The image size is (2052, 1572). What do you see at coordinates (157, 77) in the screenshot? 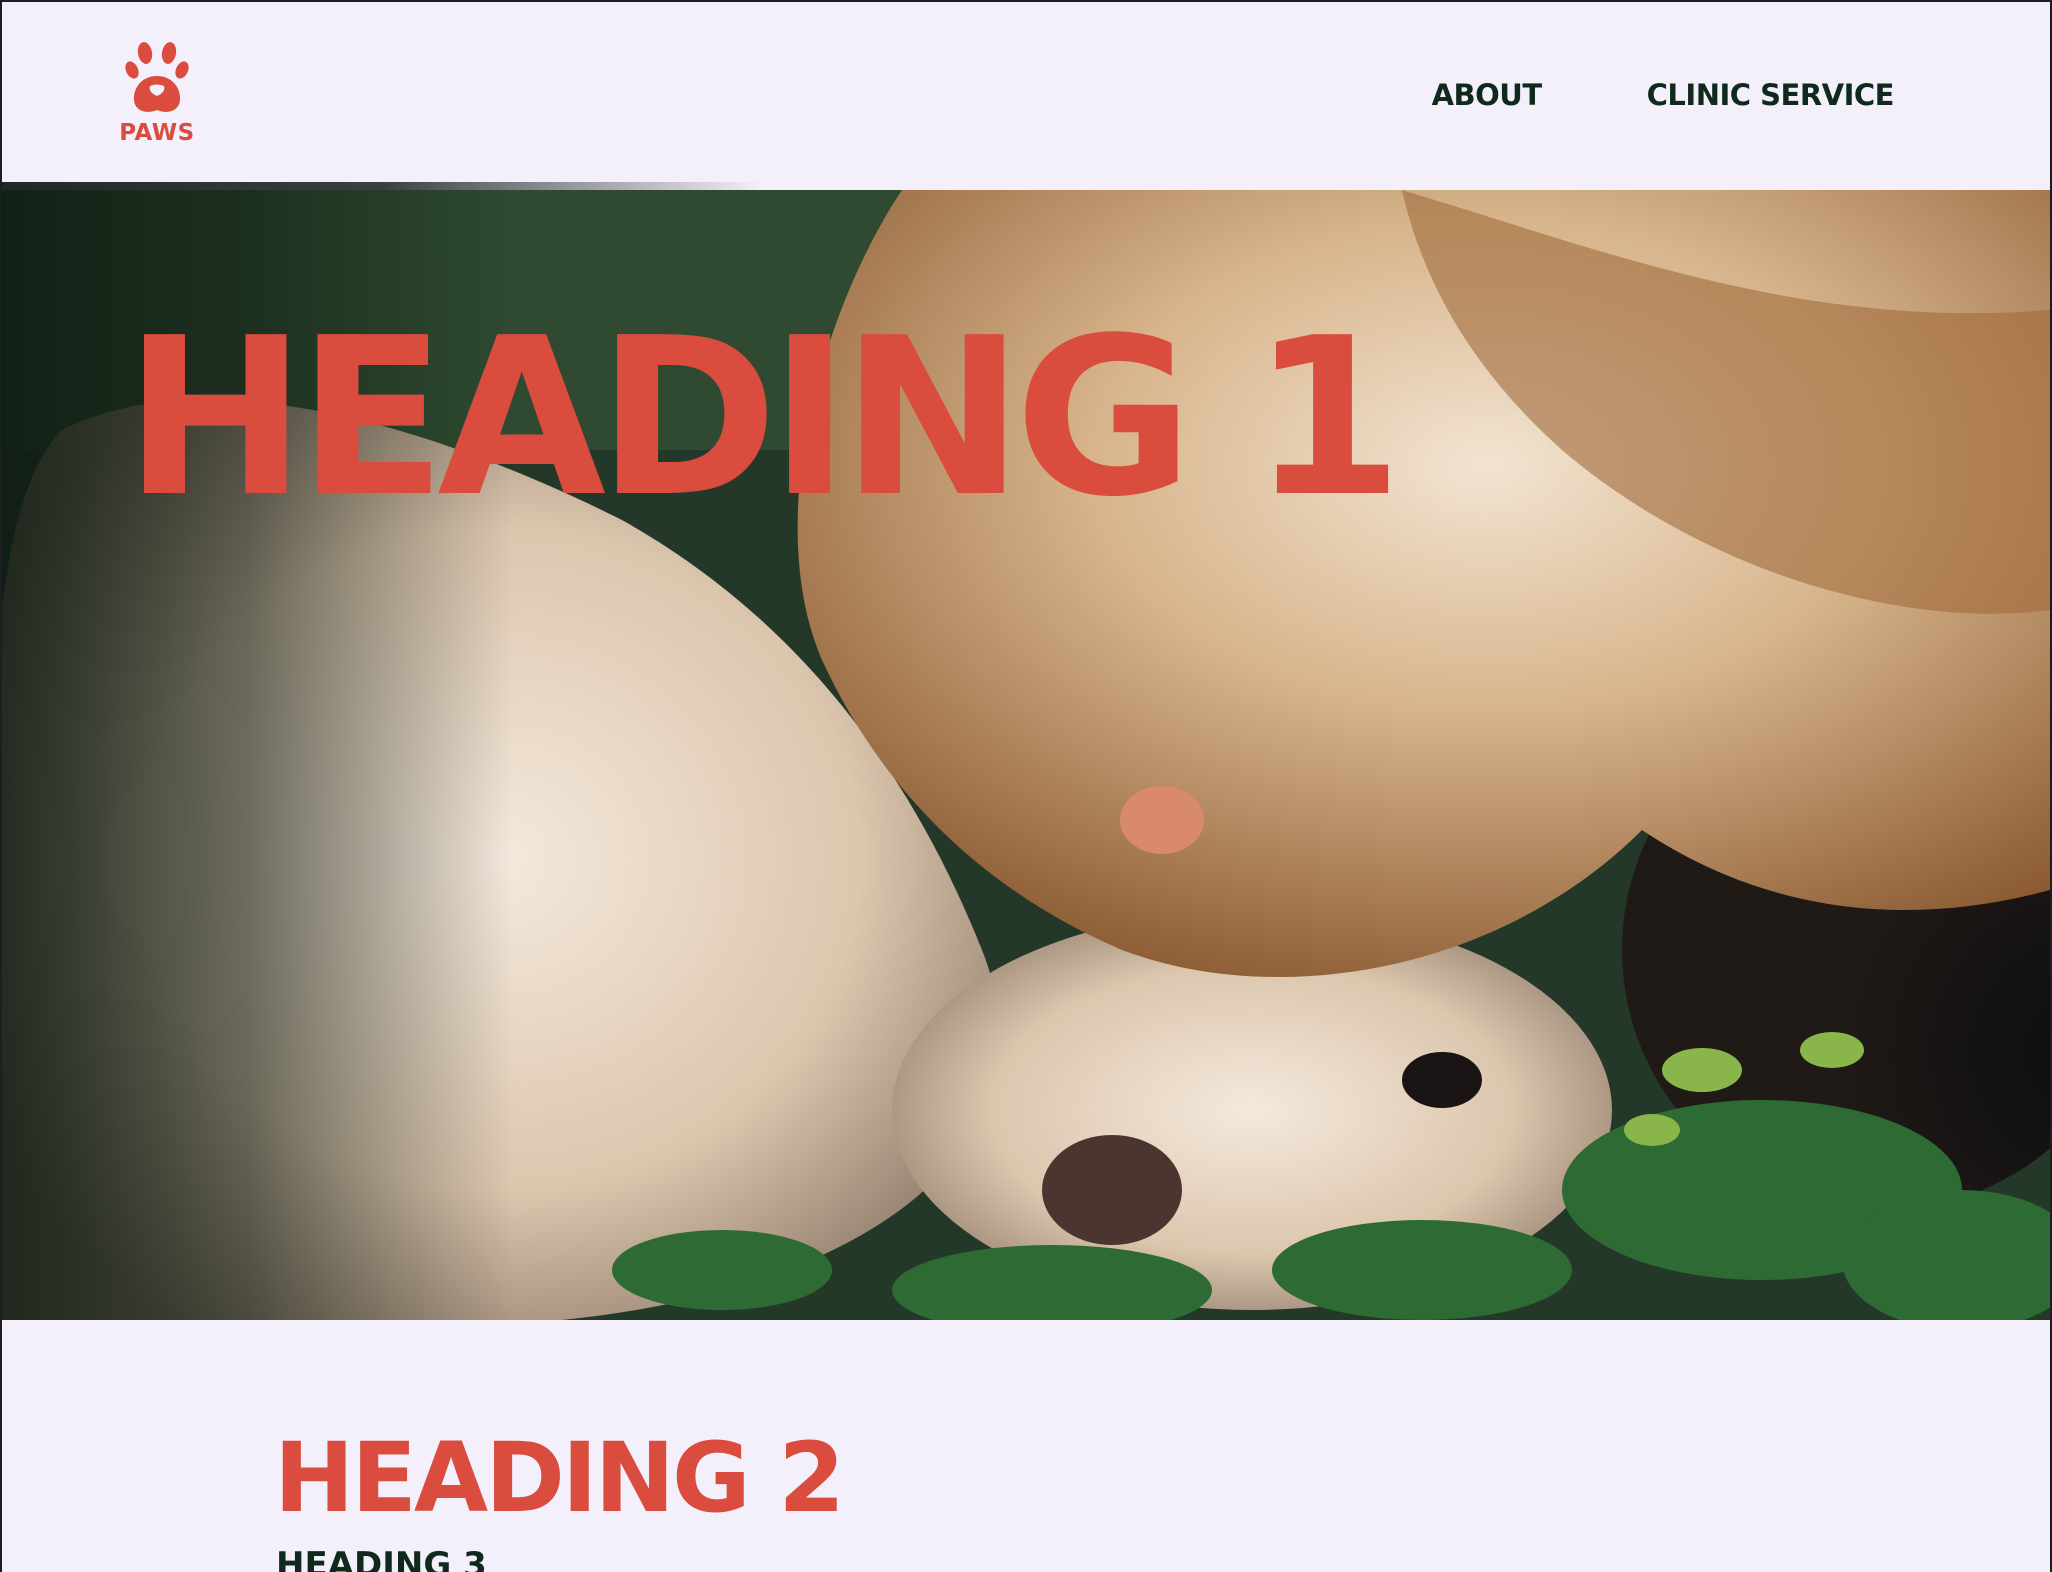
I see `paw-icon` at bounding box center [157, 77].